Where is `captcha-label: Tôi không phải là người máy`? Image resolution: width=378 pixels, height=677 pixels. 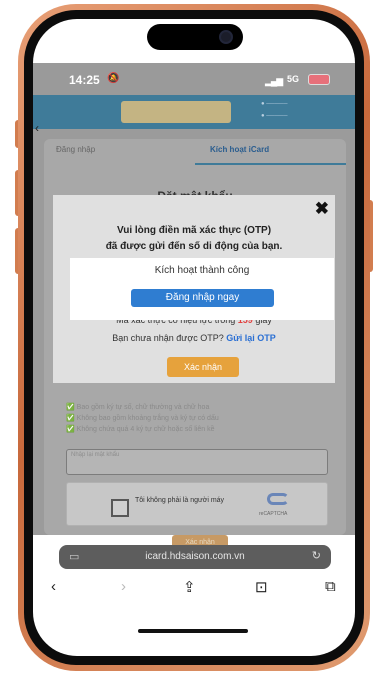
captcha-label: Tôi không phải là người máy is located at coordinates (180, 500).